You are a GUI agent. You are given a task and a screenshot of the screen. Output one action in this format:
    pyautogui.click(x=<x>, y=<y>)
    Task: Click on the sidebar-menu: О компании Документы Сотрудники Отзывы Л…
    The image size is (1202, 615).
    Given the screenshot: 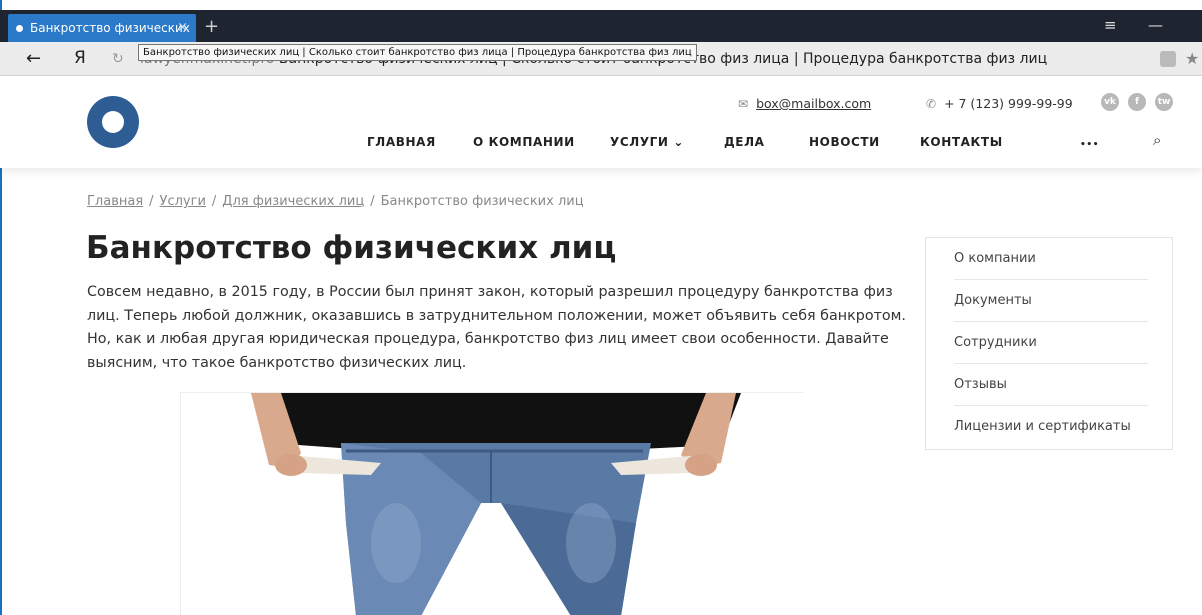 What is the action you would take?
    pyautogui.click(x=1049, y=343)
    